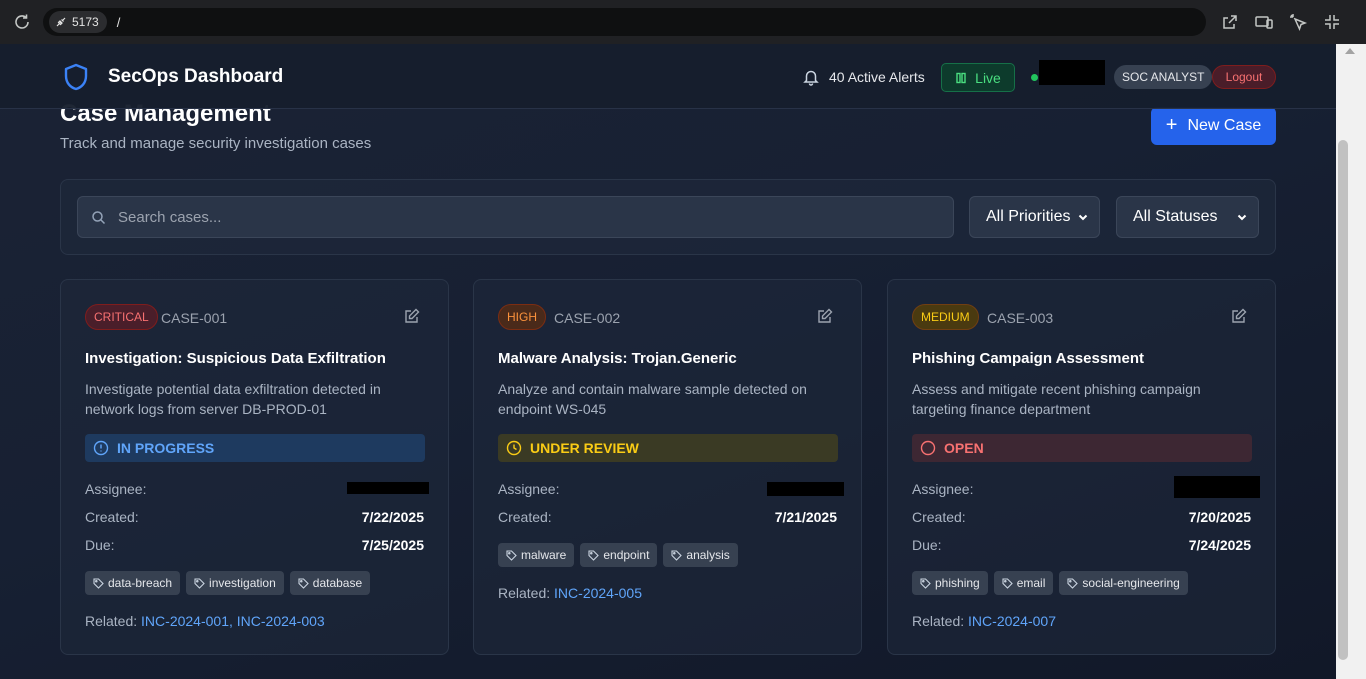 This screenshot has height=679, width=1366. Describe the element at coordinates (598, 593) in the screenshot. I see `related-incident-link: INC-2024-005` at that location.